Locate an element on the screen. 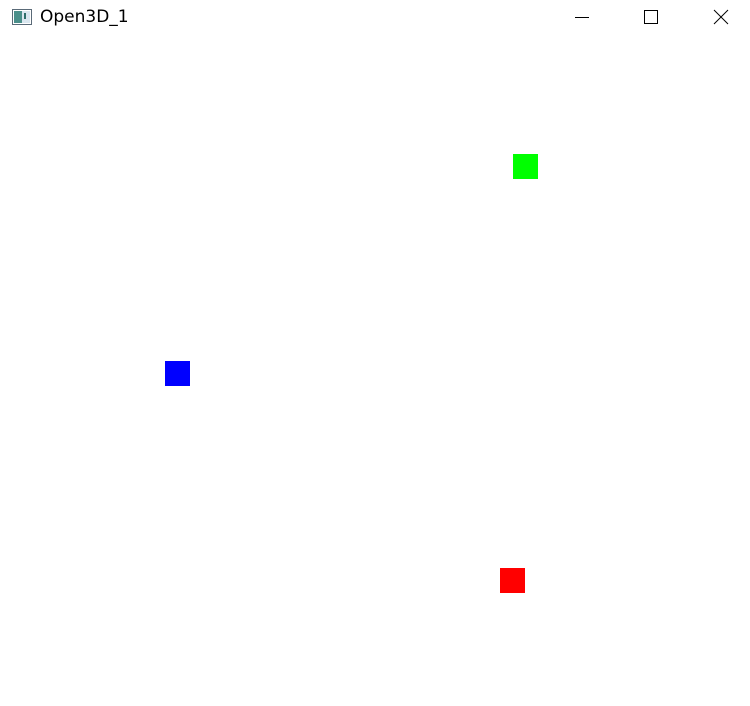  app-window-icon is located at coordinates (22, 17).